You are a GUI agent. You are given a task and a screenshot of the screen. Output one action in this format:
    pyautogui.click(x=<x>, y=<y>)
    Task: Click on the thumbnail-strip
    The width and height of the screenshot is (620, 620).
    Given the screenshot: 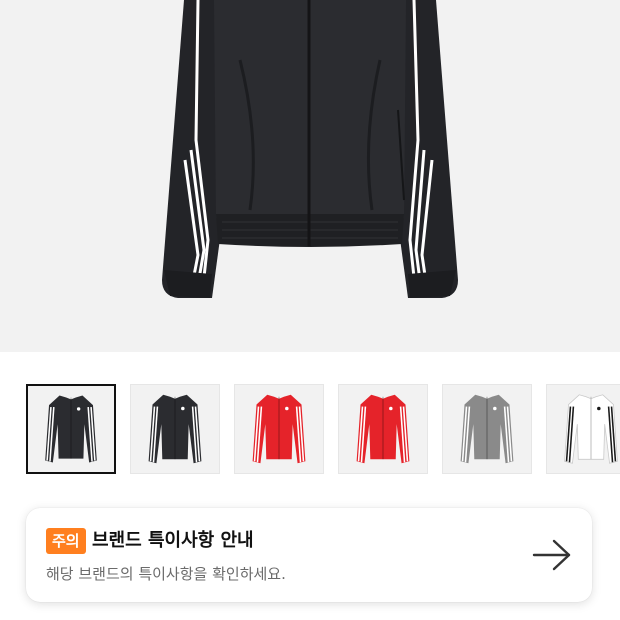 What is the action you would take?
    pyautogui.click(x=310, y=430)
    